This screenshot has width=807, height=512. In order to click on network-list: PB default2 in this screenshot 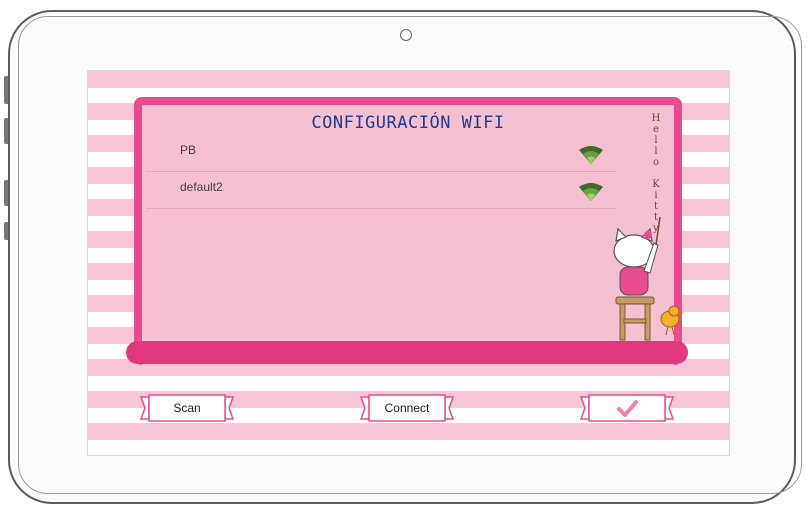, I will do `click(381, 172)`.